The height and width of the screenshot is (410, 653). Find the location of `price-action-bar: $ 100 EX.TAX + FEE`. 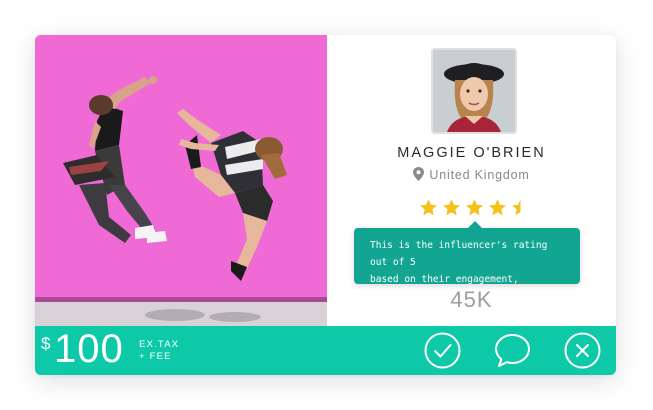

price-action-bar: $ 100 EX.TAX + FEE is located at coordinates (325, 350).